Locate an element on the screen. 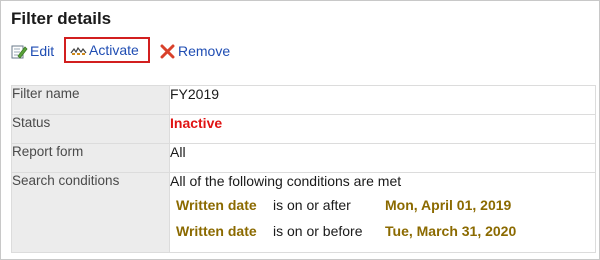 The image size is (600, 260). activate-icon is located at coordinates (78, 50).